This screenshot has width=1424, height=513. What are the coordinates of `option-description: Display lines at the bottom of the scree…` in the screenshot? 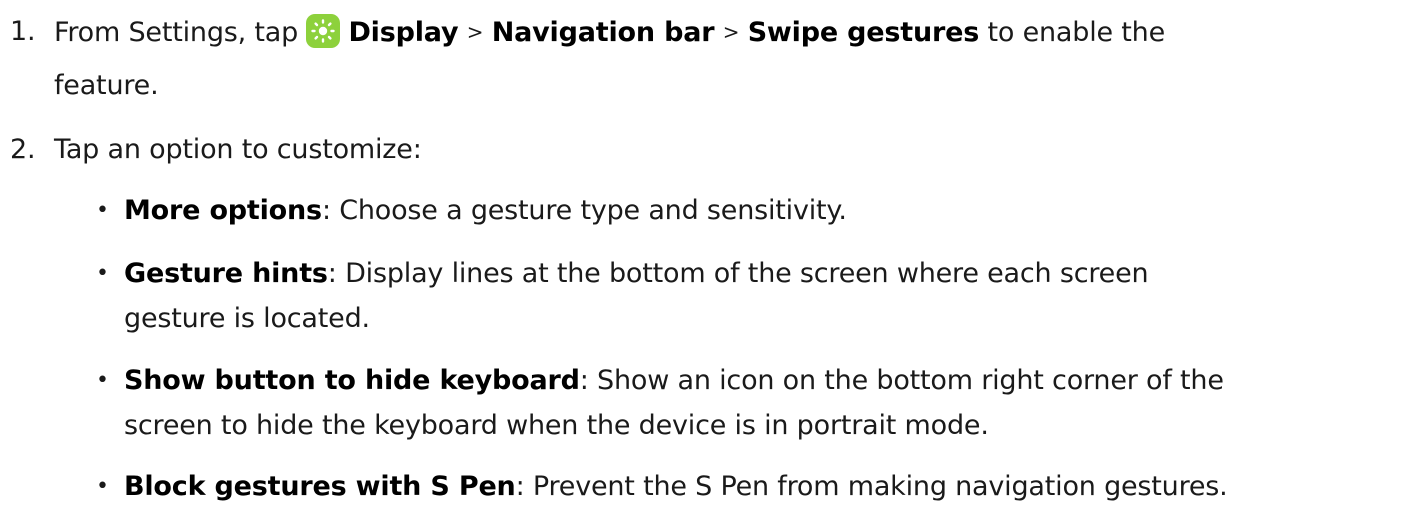 It's located at (747, 273).